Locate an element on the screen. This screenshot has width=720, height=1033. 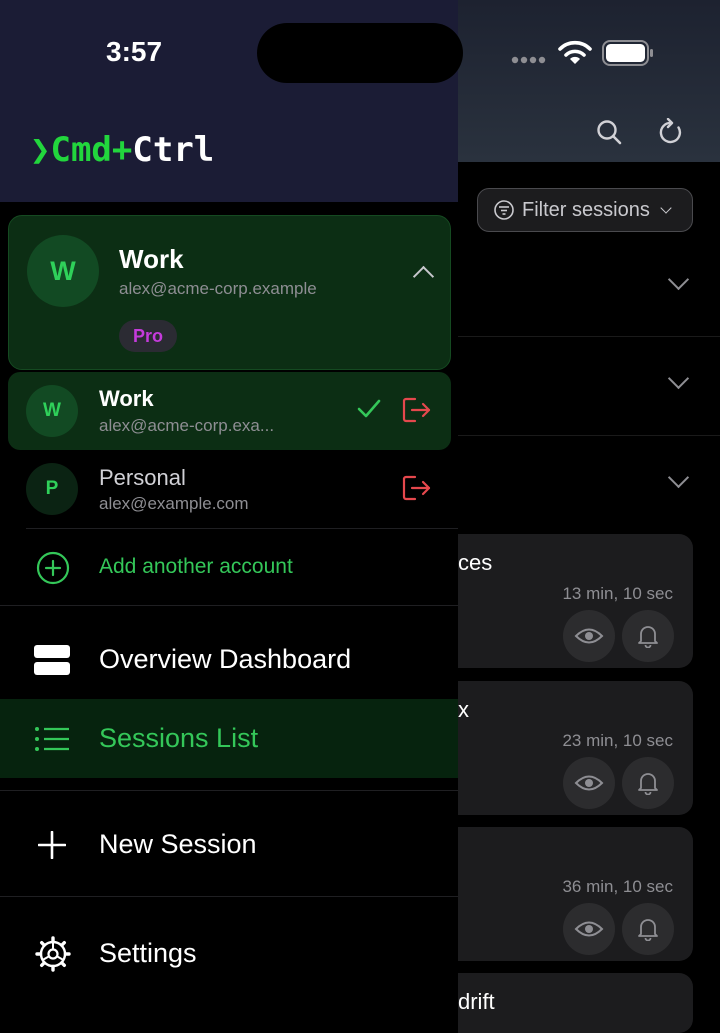
account-row-personal: P Personal alex@example.com is located at coordinates (229, 489).